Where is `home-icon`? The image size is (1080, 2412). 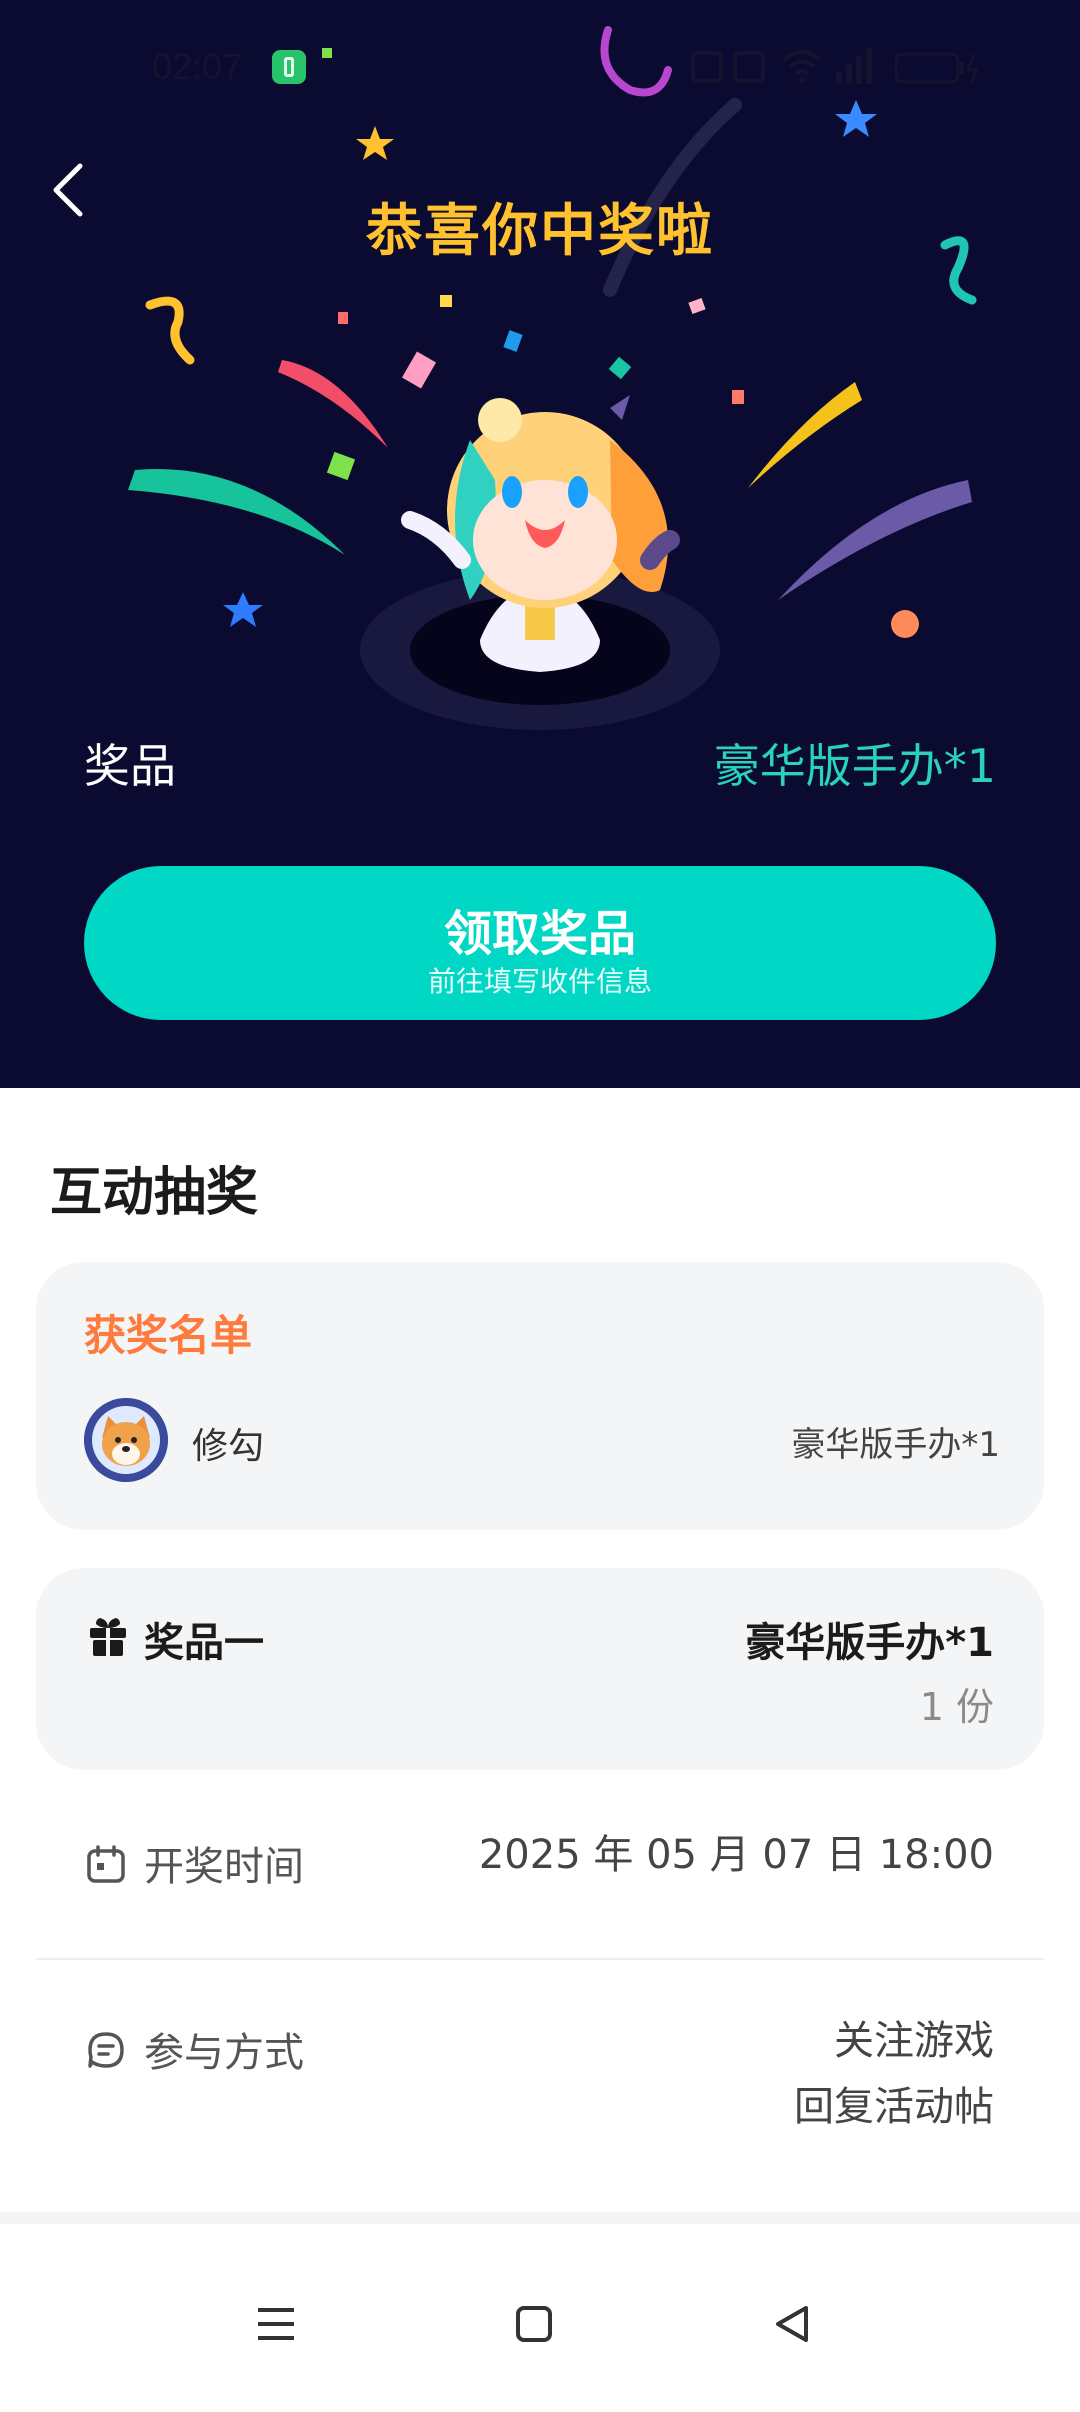
home-icon is located at coordinates (534, 2324).